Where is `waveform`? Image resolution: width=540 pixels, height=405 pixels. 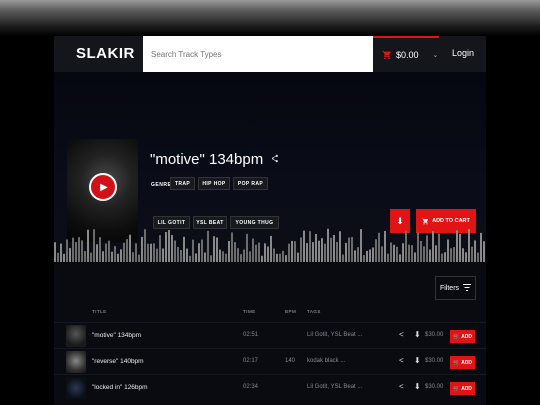 waveform is located at coordinates (270, 244).